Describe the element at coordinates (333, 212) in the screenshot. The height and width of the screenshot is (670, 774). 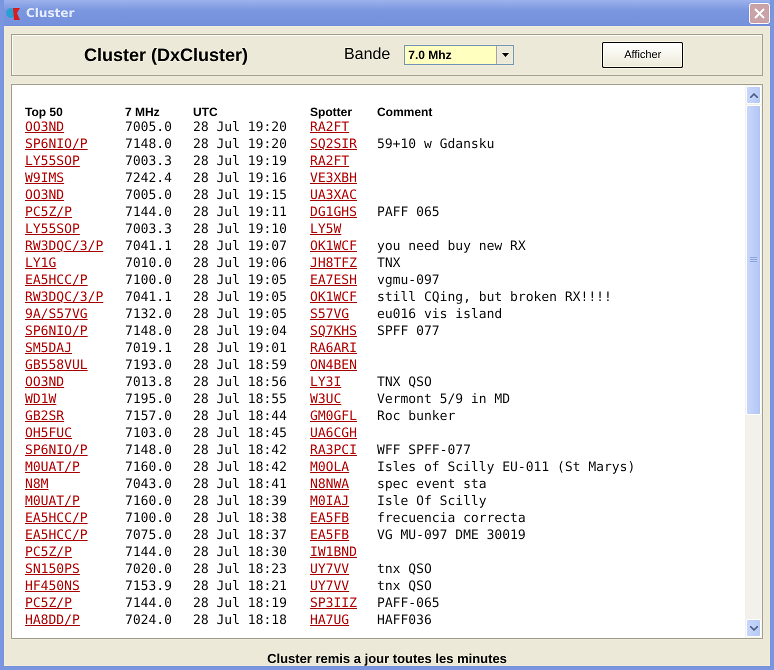
I see `spotter-link: DG1GHS` at that location.